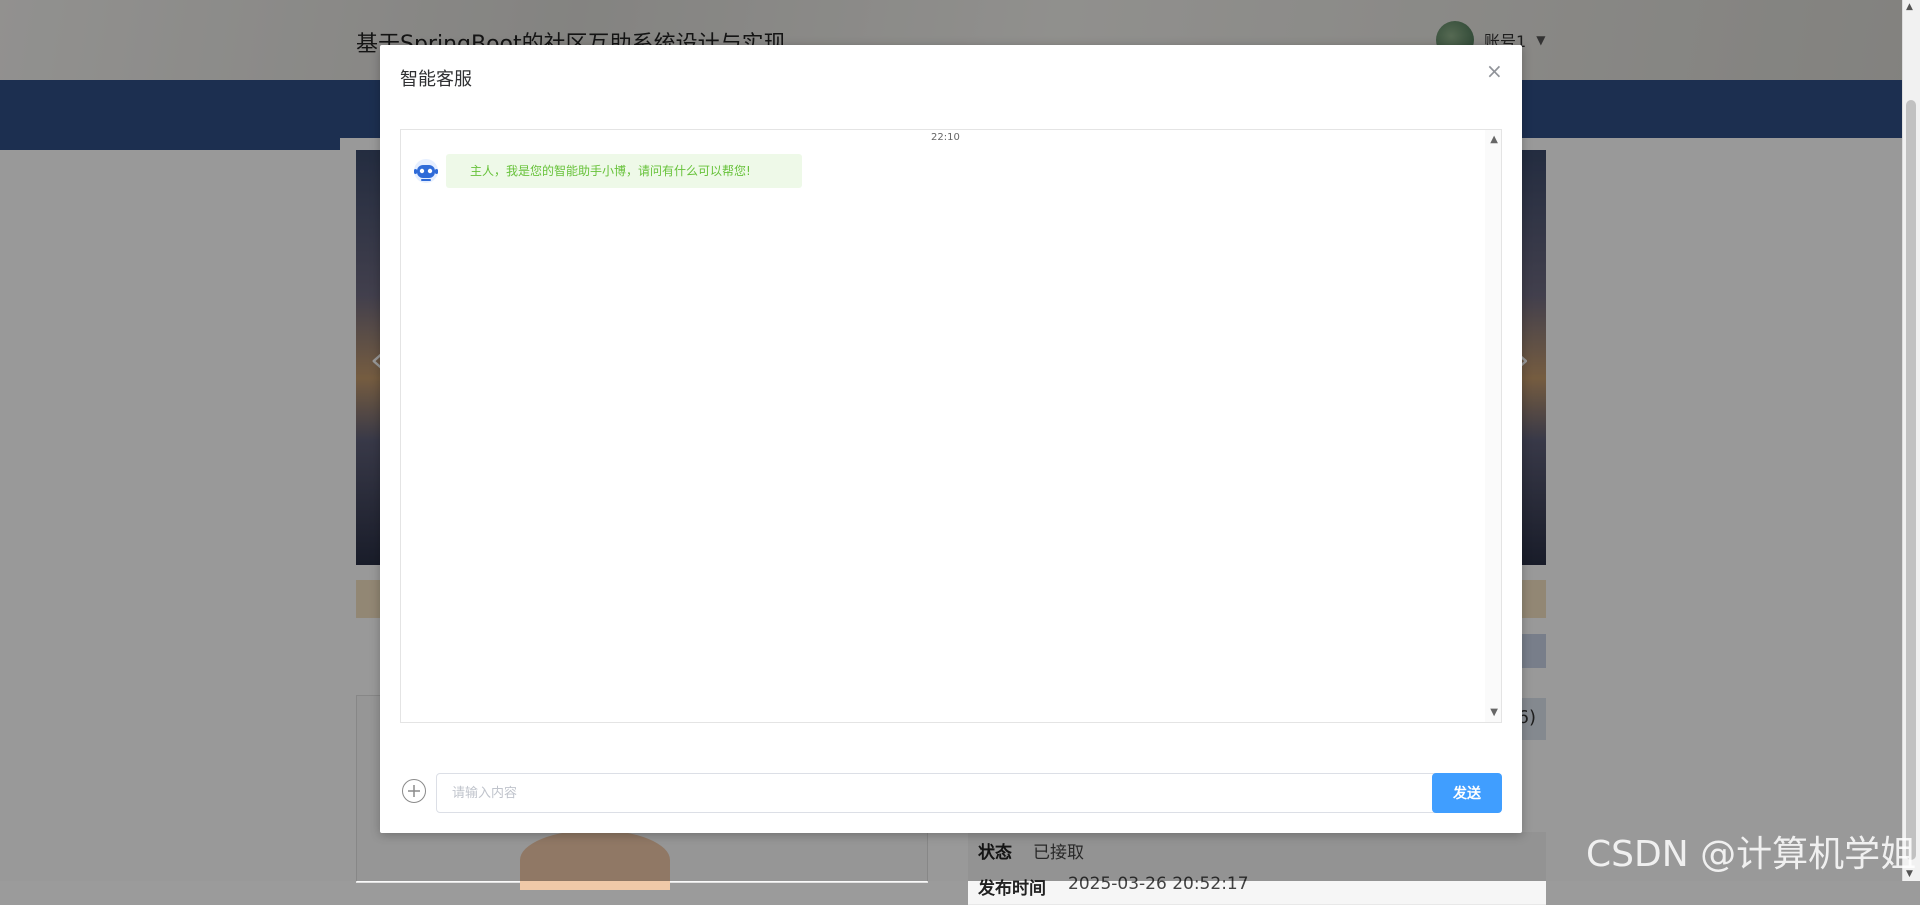 This screenshot has width=1920, height=905. Describe the element at coordinates (1751, 854) in the screenshot. I see `watermark: CSDN @计算机学姐` at that location.